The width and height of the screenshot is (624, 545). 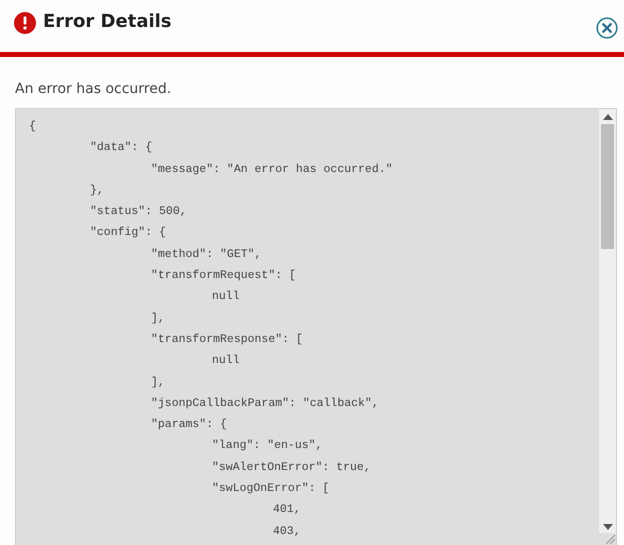 What do you see at coordinates (25, 23) in the screenshot?
I see `error-icon` at bounding box center [25, 23].